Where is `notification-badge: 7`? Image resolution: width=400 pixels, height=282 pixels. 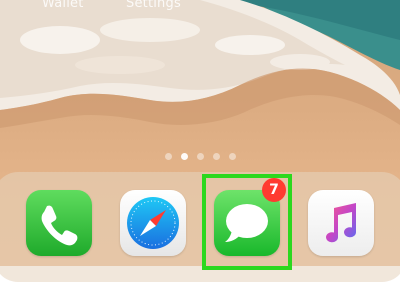 notification-badge: 7 is located at coordinates (274, 190).